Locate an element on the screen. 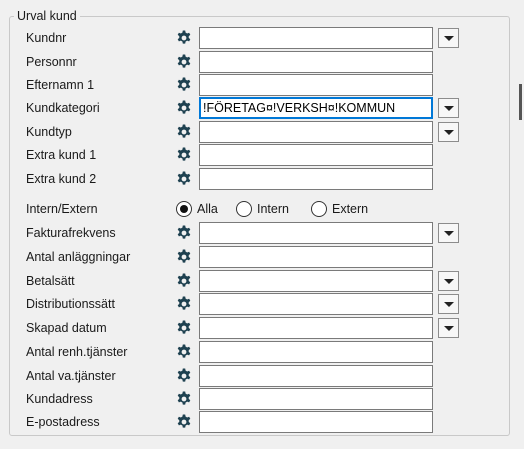  kundkategori-label: Kundkategori is located at coordinates (63, 108).